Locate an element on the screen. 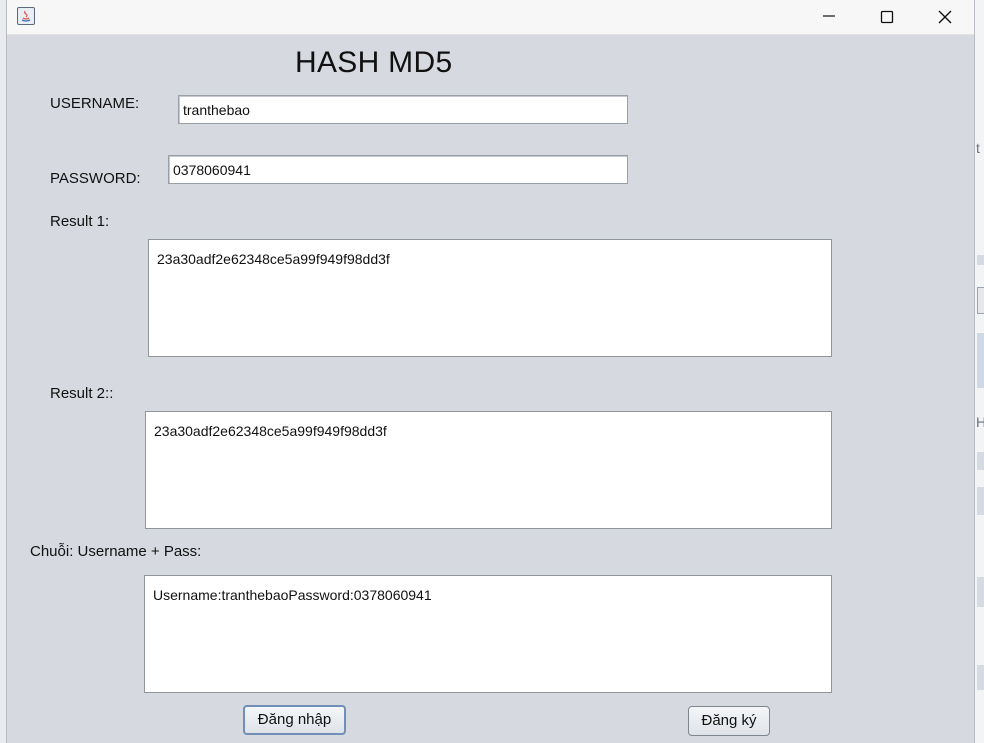  password-label: PASSWORD: is located at coordinates (95, 178).